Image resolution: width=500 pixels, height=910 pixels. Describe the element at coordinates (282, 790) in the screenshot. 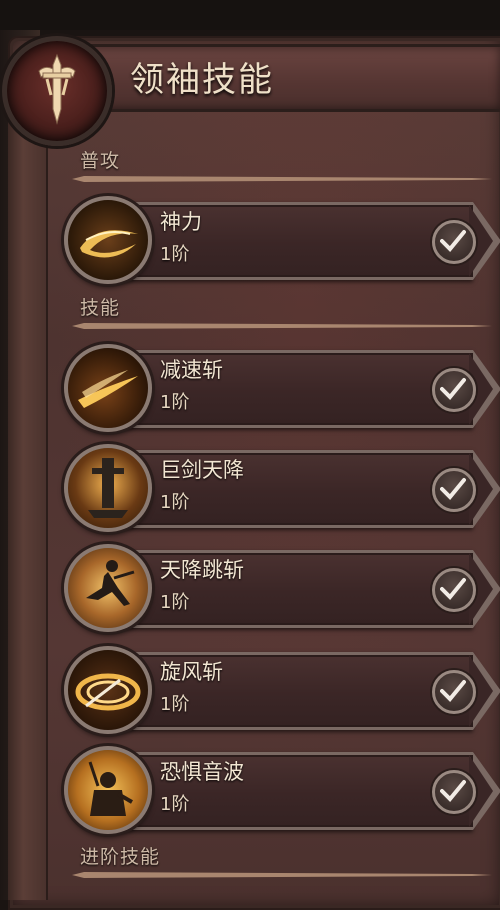

I see `skill-row-kongjuyinbo: 恐惧音波 1阶` at that location.